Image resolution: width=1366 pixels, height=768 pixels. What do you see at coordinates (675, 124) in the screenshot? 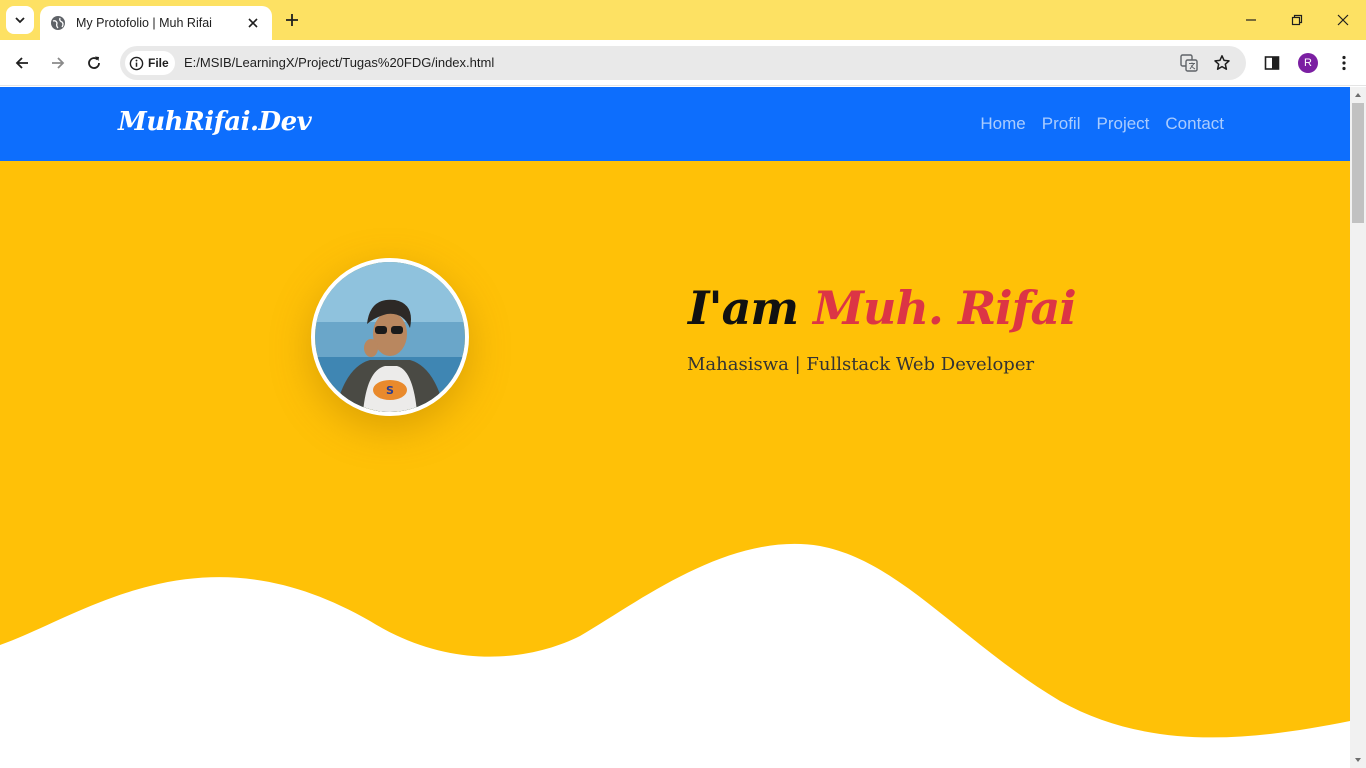
I see `site-navbar: MuhRifai.Dev Home Profil Project Contact` at bounding box center [675, 124].